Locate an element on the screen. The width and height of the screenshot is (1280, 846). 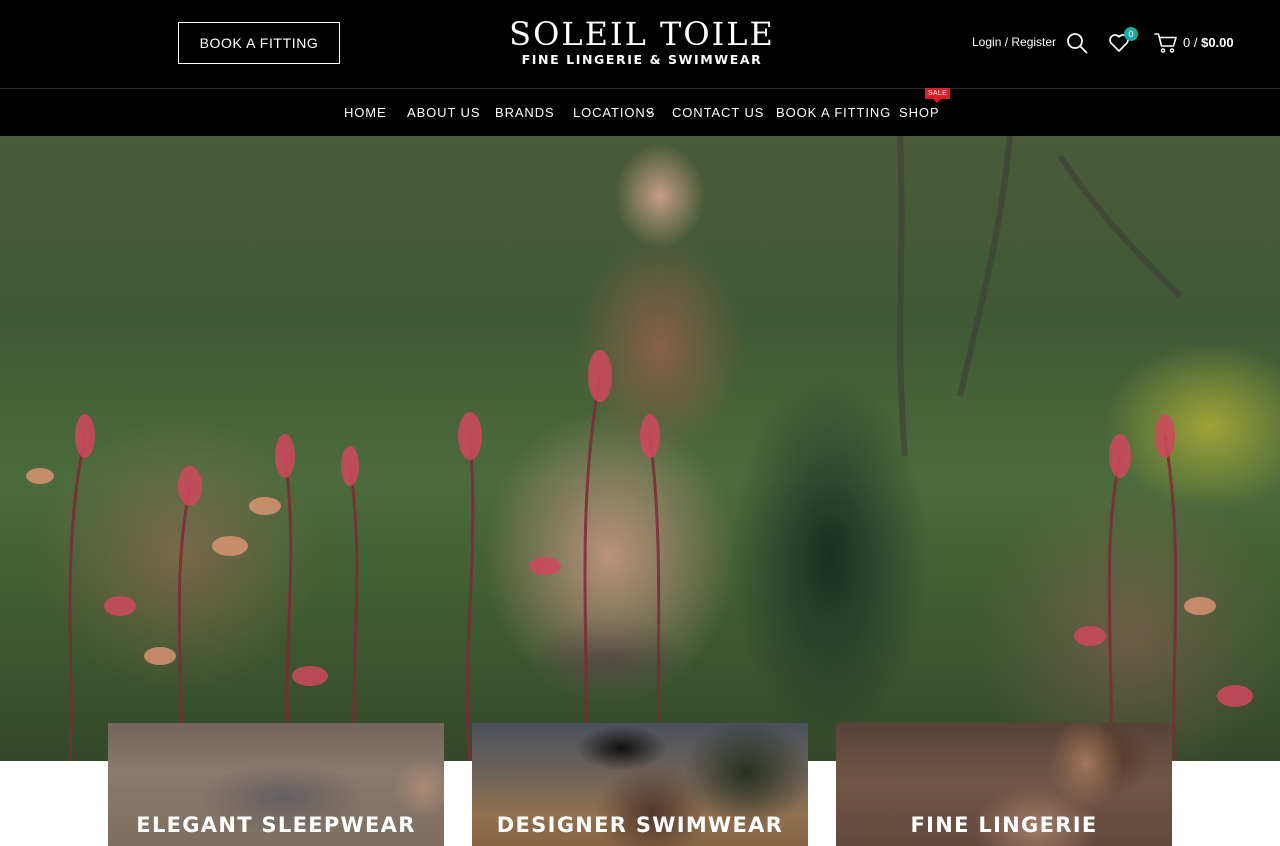
nav-item-about-us: ABOUT US is located at coordinates (443, 112).